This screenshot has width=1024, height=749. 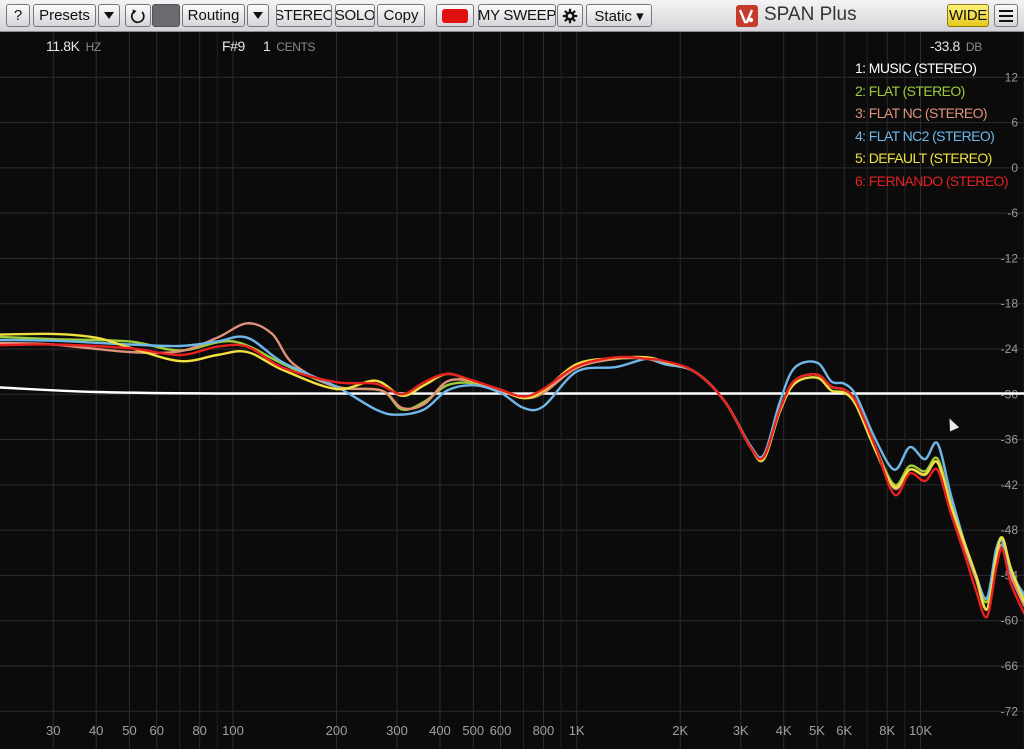 What do you see at coordinates (355, 15) in the screenshot?
I see `solo-button: SOLO` at bounding box center [355, 15].